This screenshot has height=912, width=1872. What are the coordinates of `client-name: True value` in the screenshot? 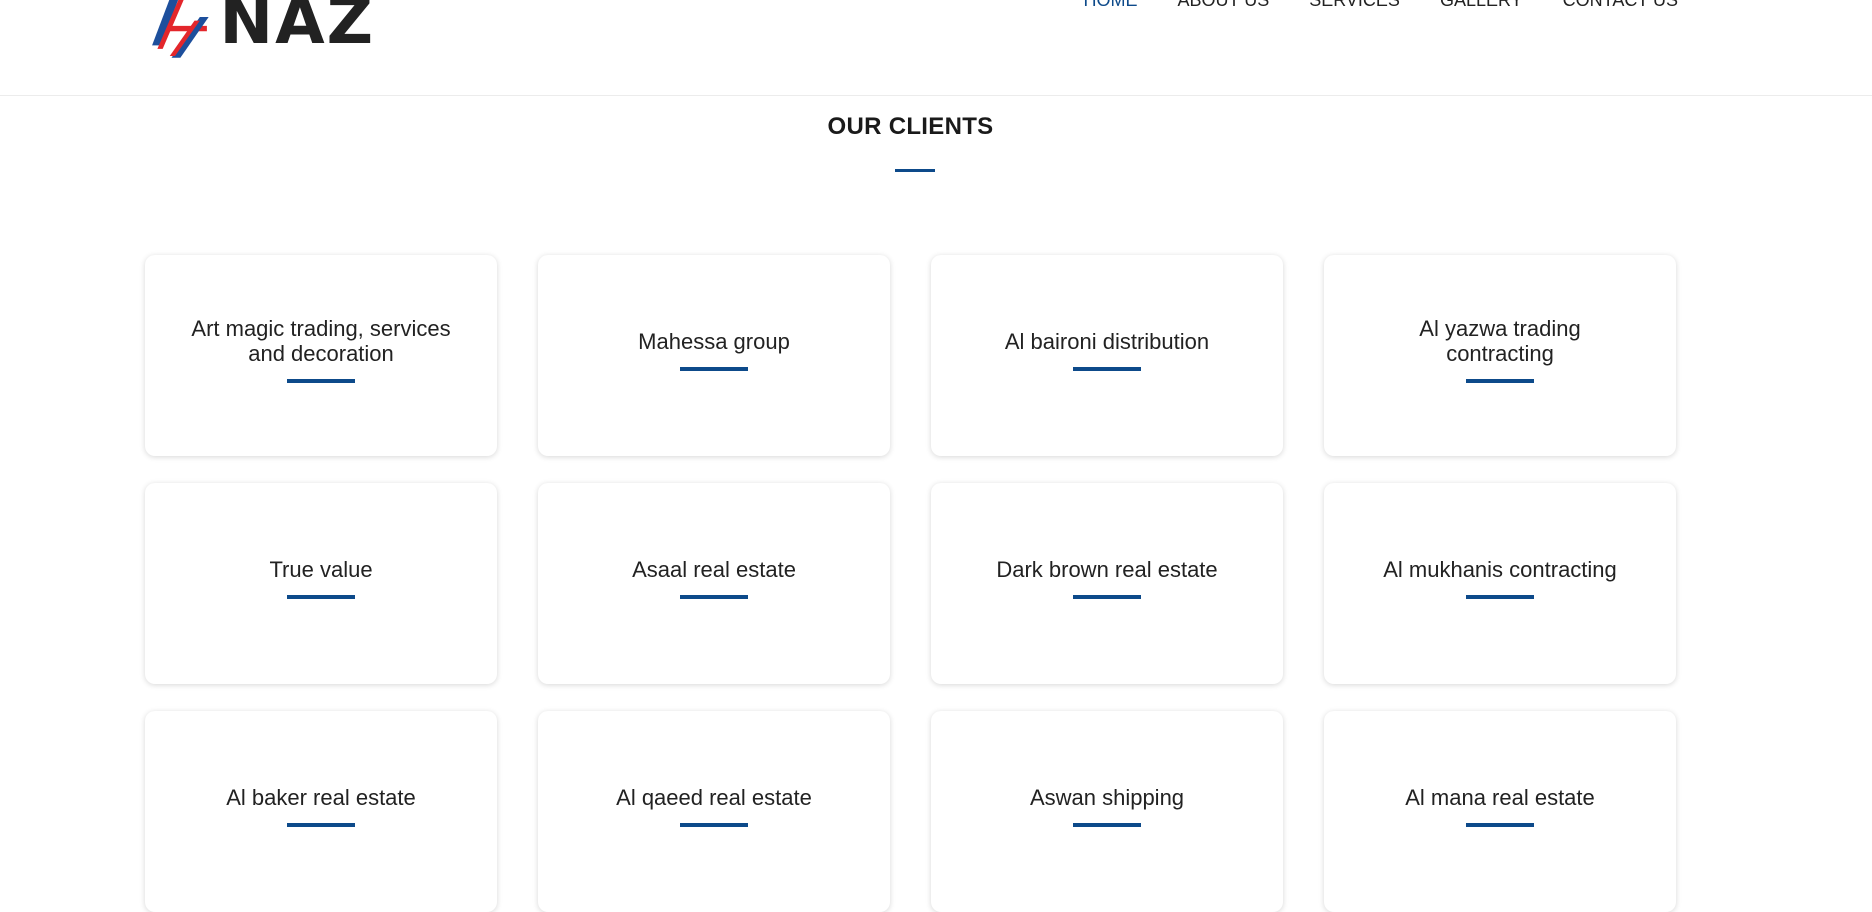 It's located at (321, 569).